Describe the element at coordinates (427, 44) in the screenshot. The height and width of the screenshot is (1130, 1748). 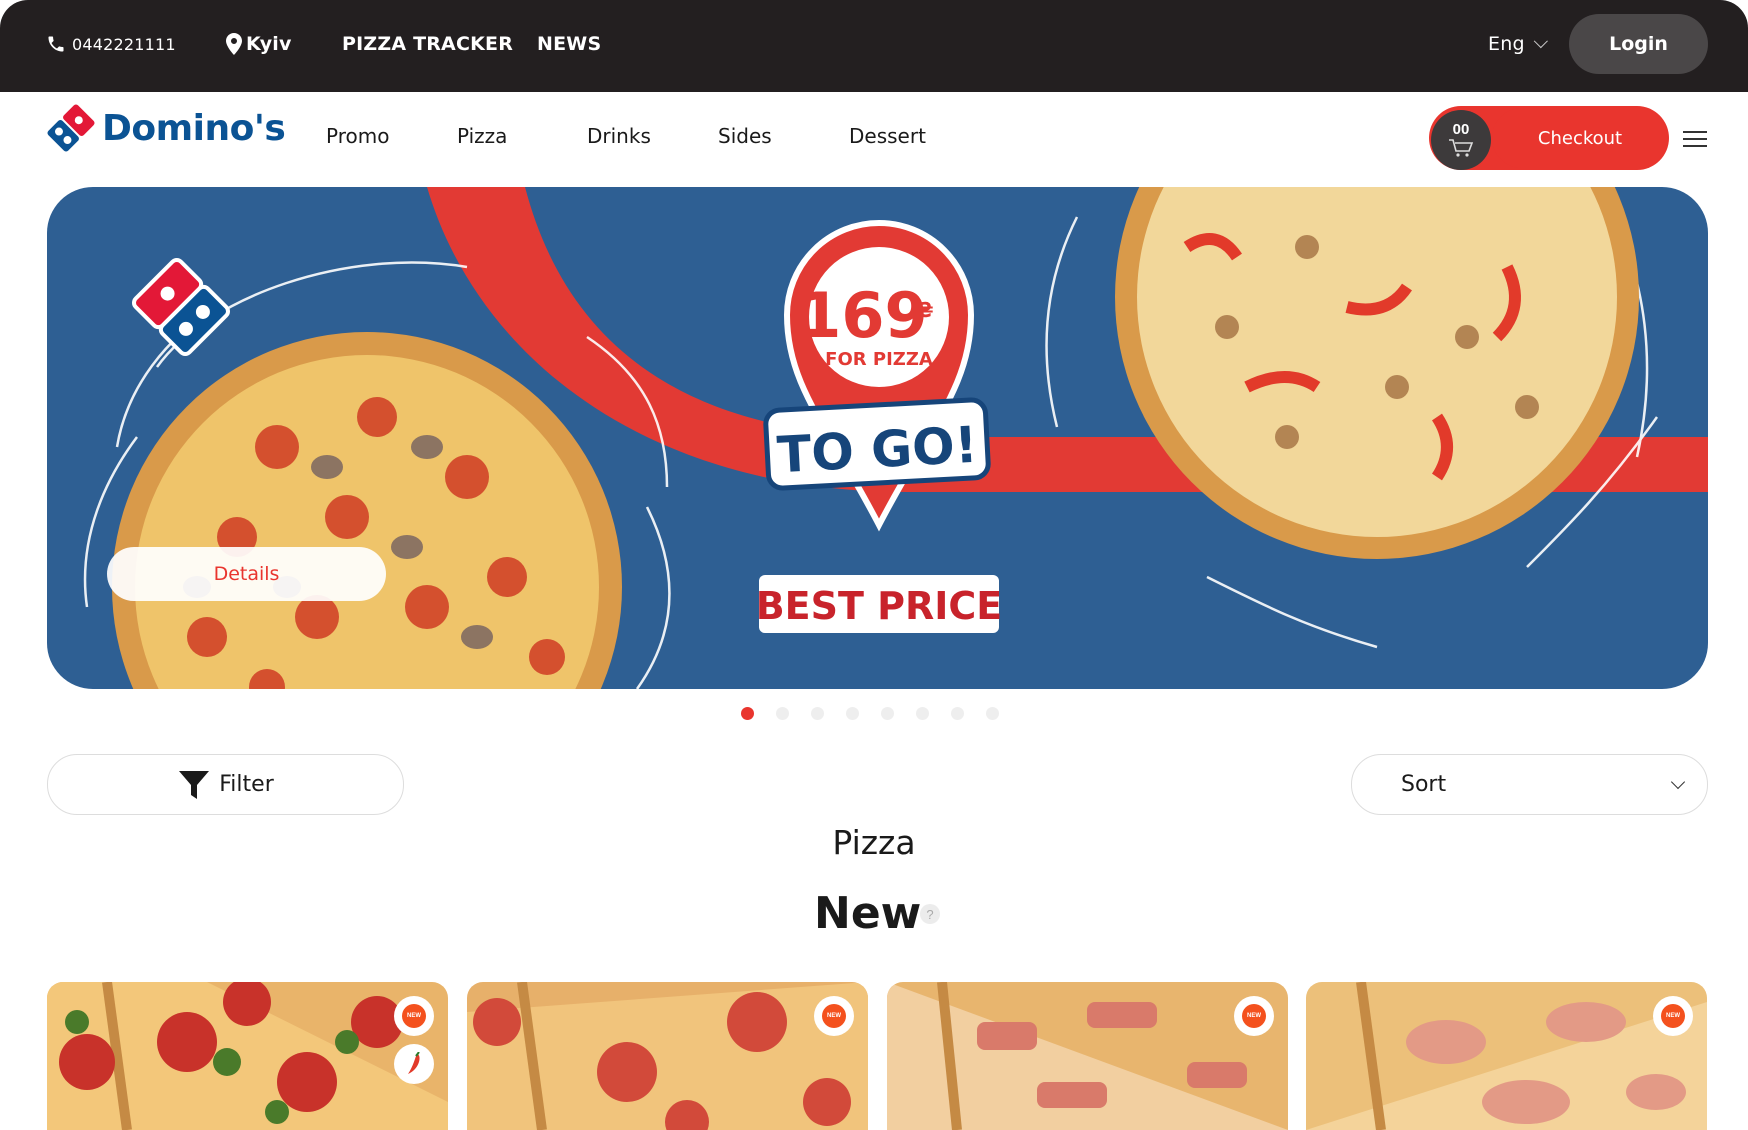
I see `pizza-tracker-link: PIZZA TRACKER` at that location.